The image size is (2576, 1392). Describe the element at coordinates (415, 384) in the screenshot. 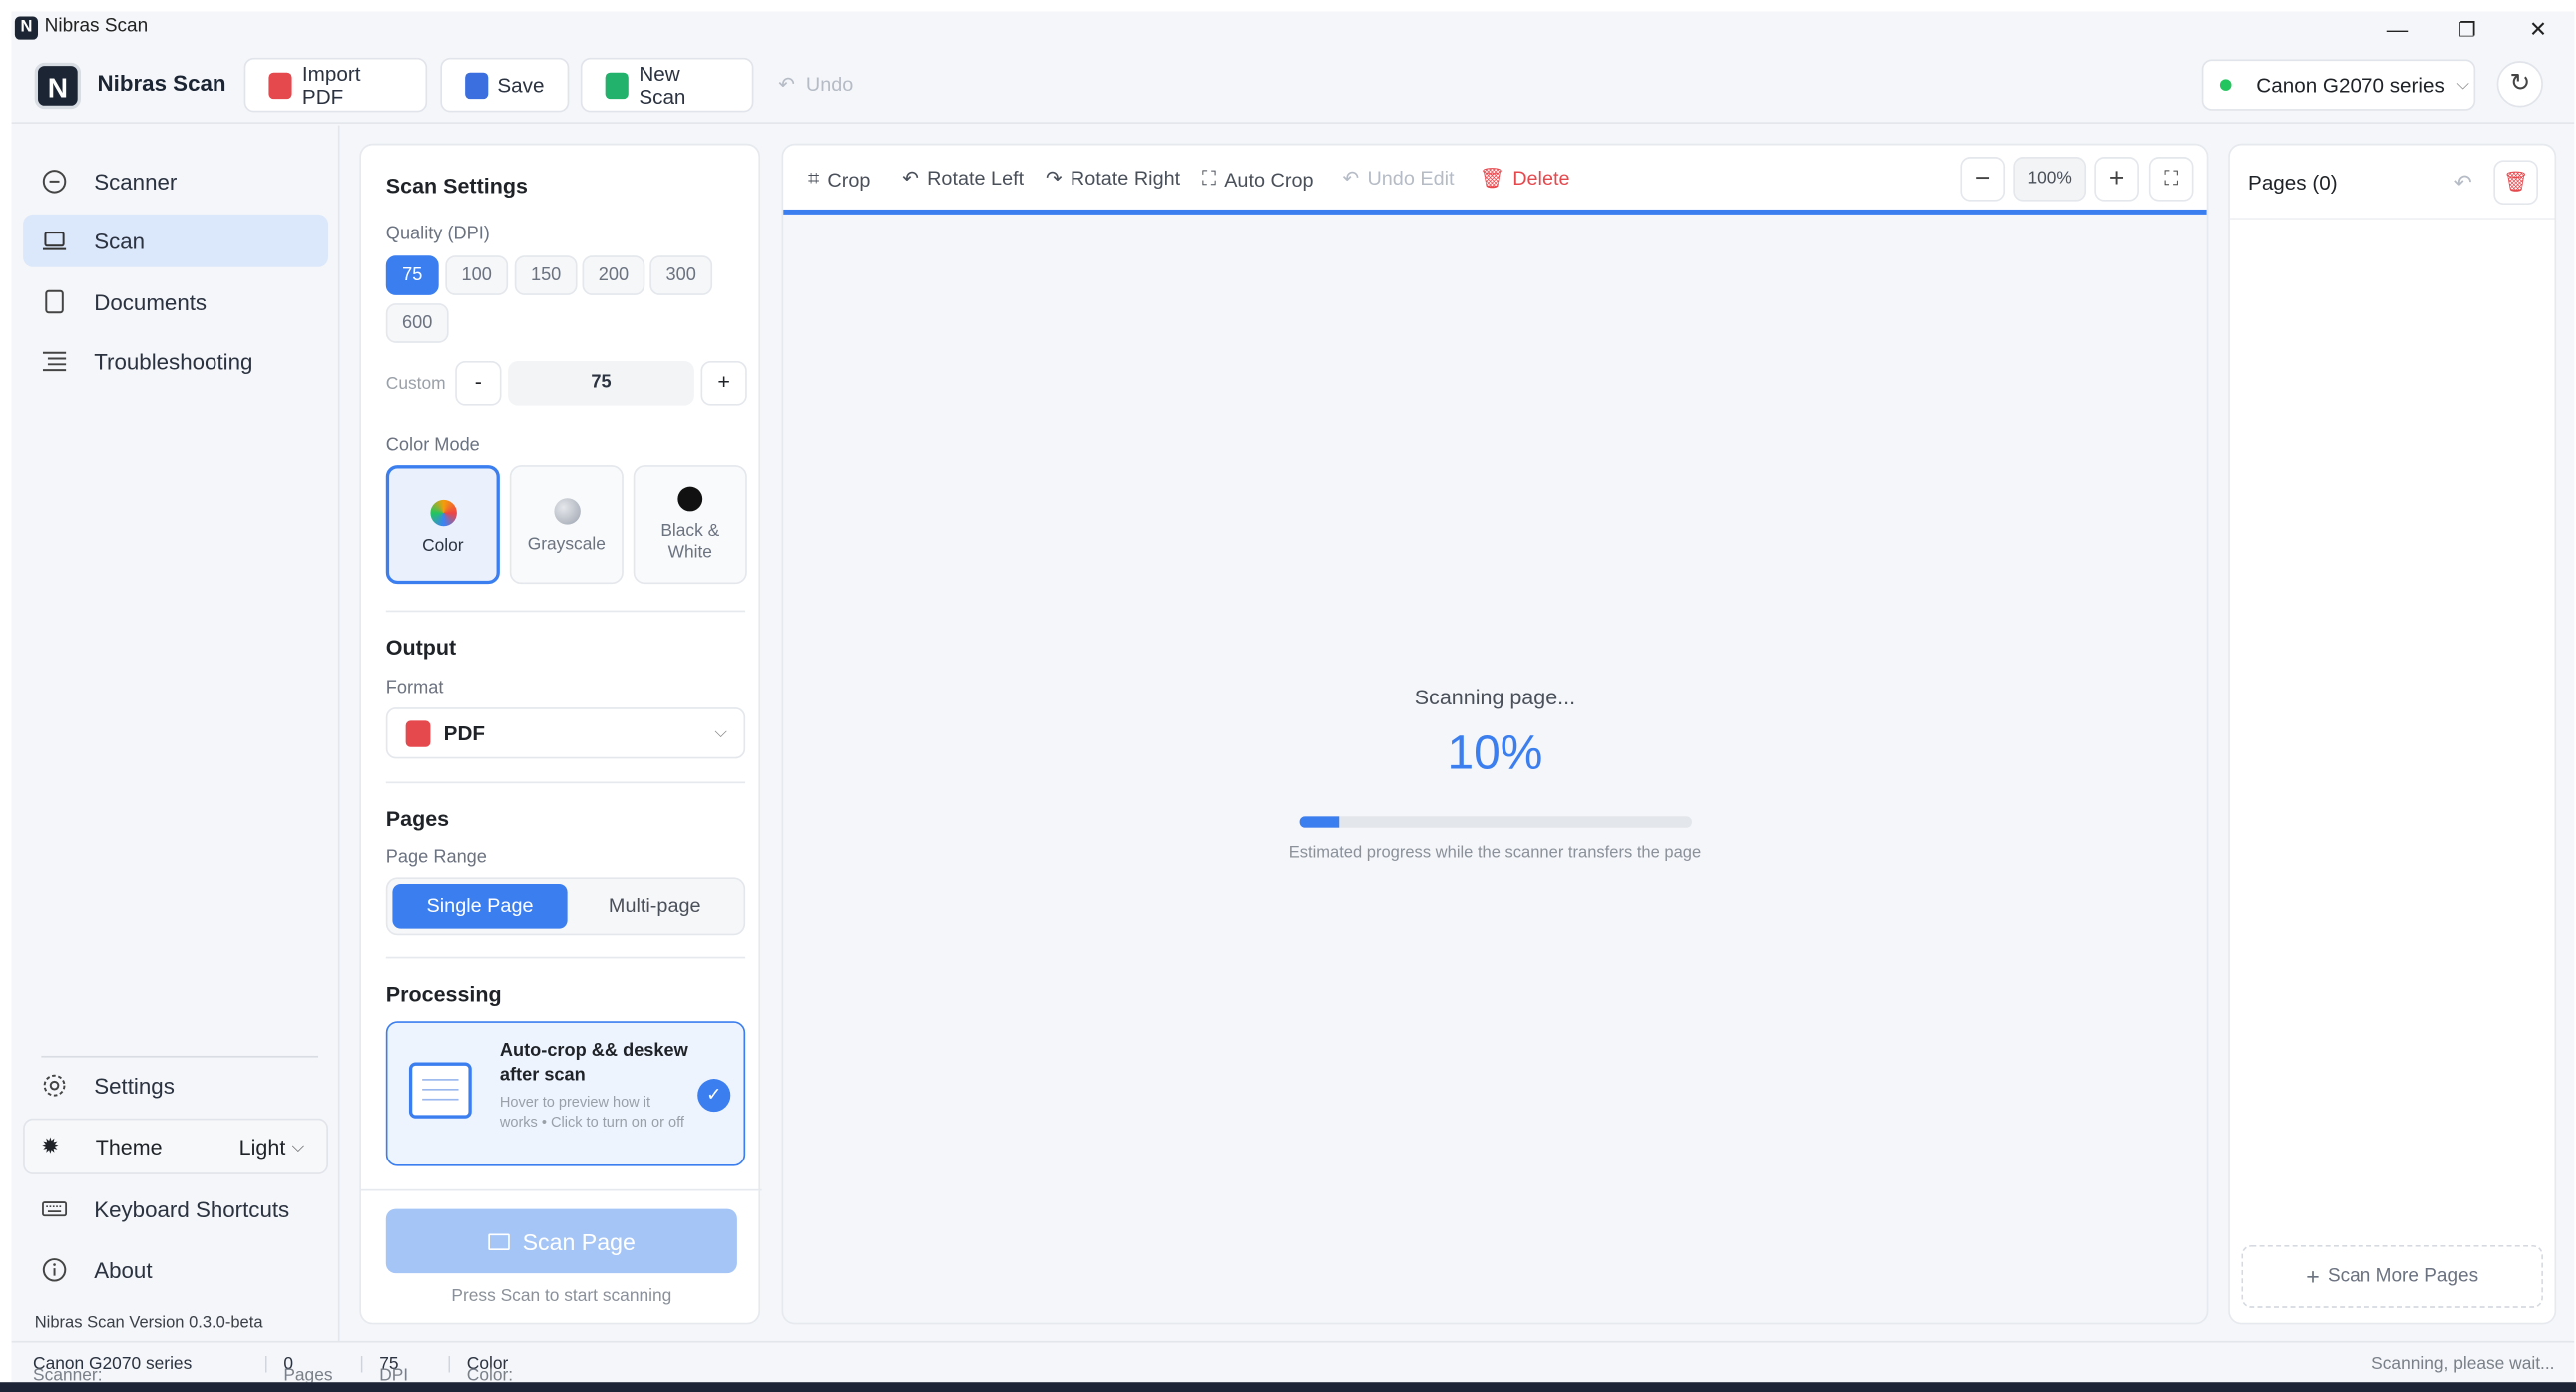

I see `custom-dpi-label: Custom` at that location.